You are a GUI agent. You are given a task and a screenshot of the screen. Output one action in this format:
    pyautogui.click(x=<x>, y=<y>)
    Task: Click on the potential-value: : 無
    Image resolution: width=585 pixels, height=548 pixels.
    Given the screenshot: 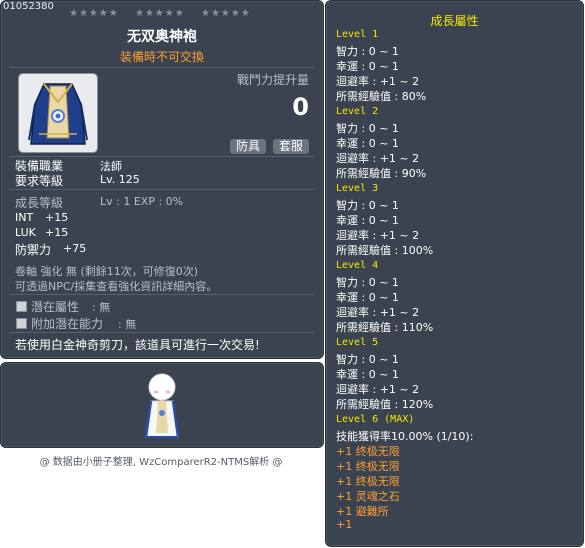 What is the action you would take?
    pyautogui.click(x=101, y=307)
    